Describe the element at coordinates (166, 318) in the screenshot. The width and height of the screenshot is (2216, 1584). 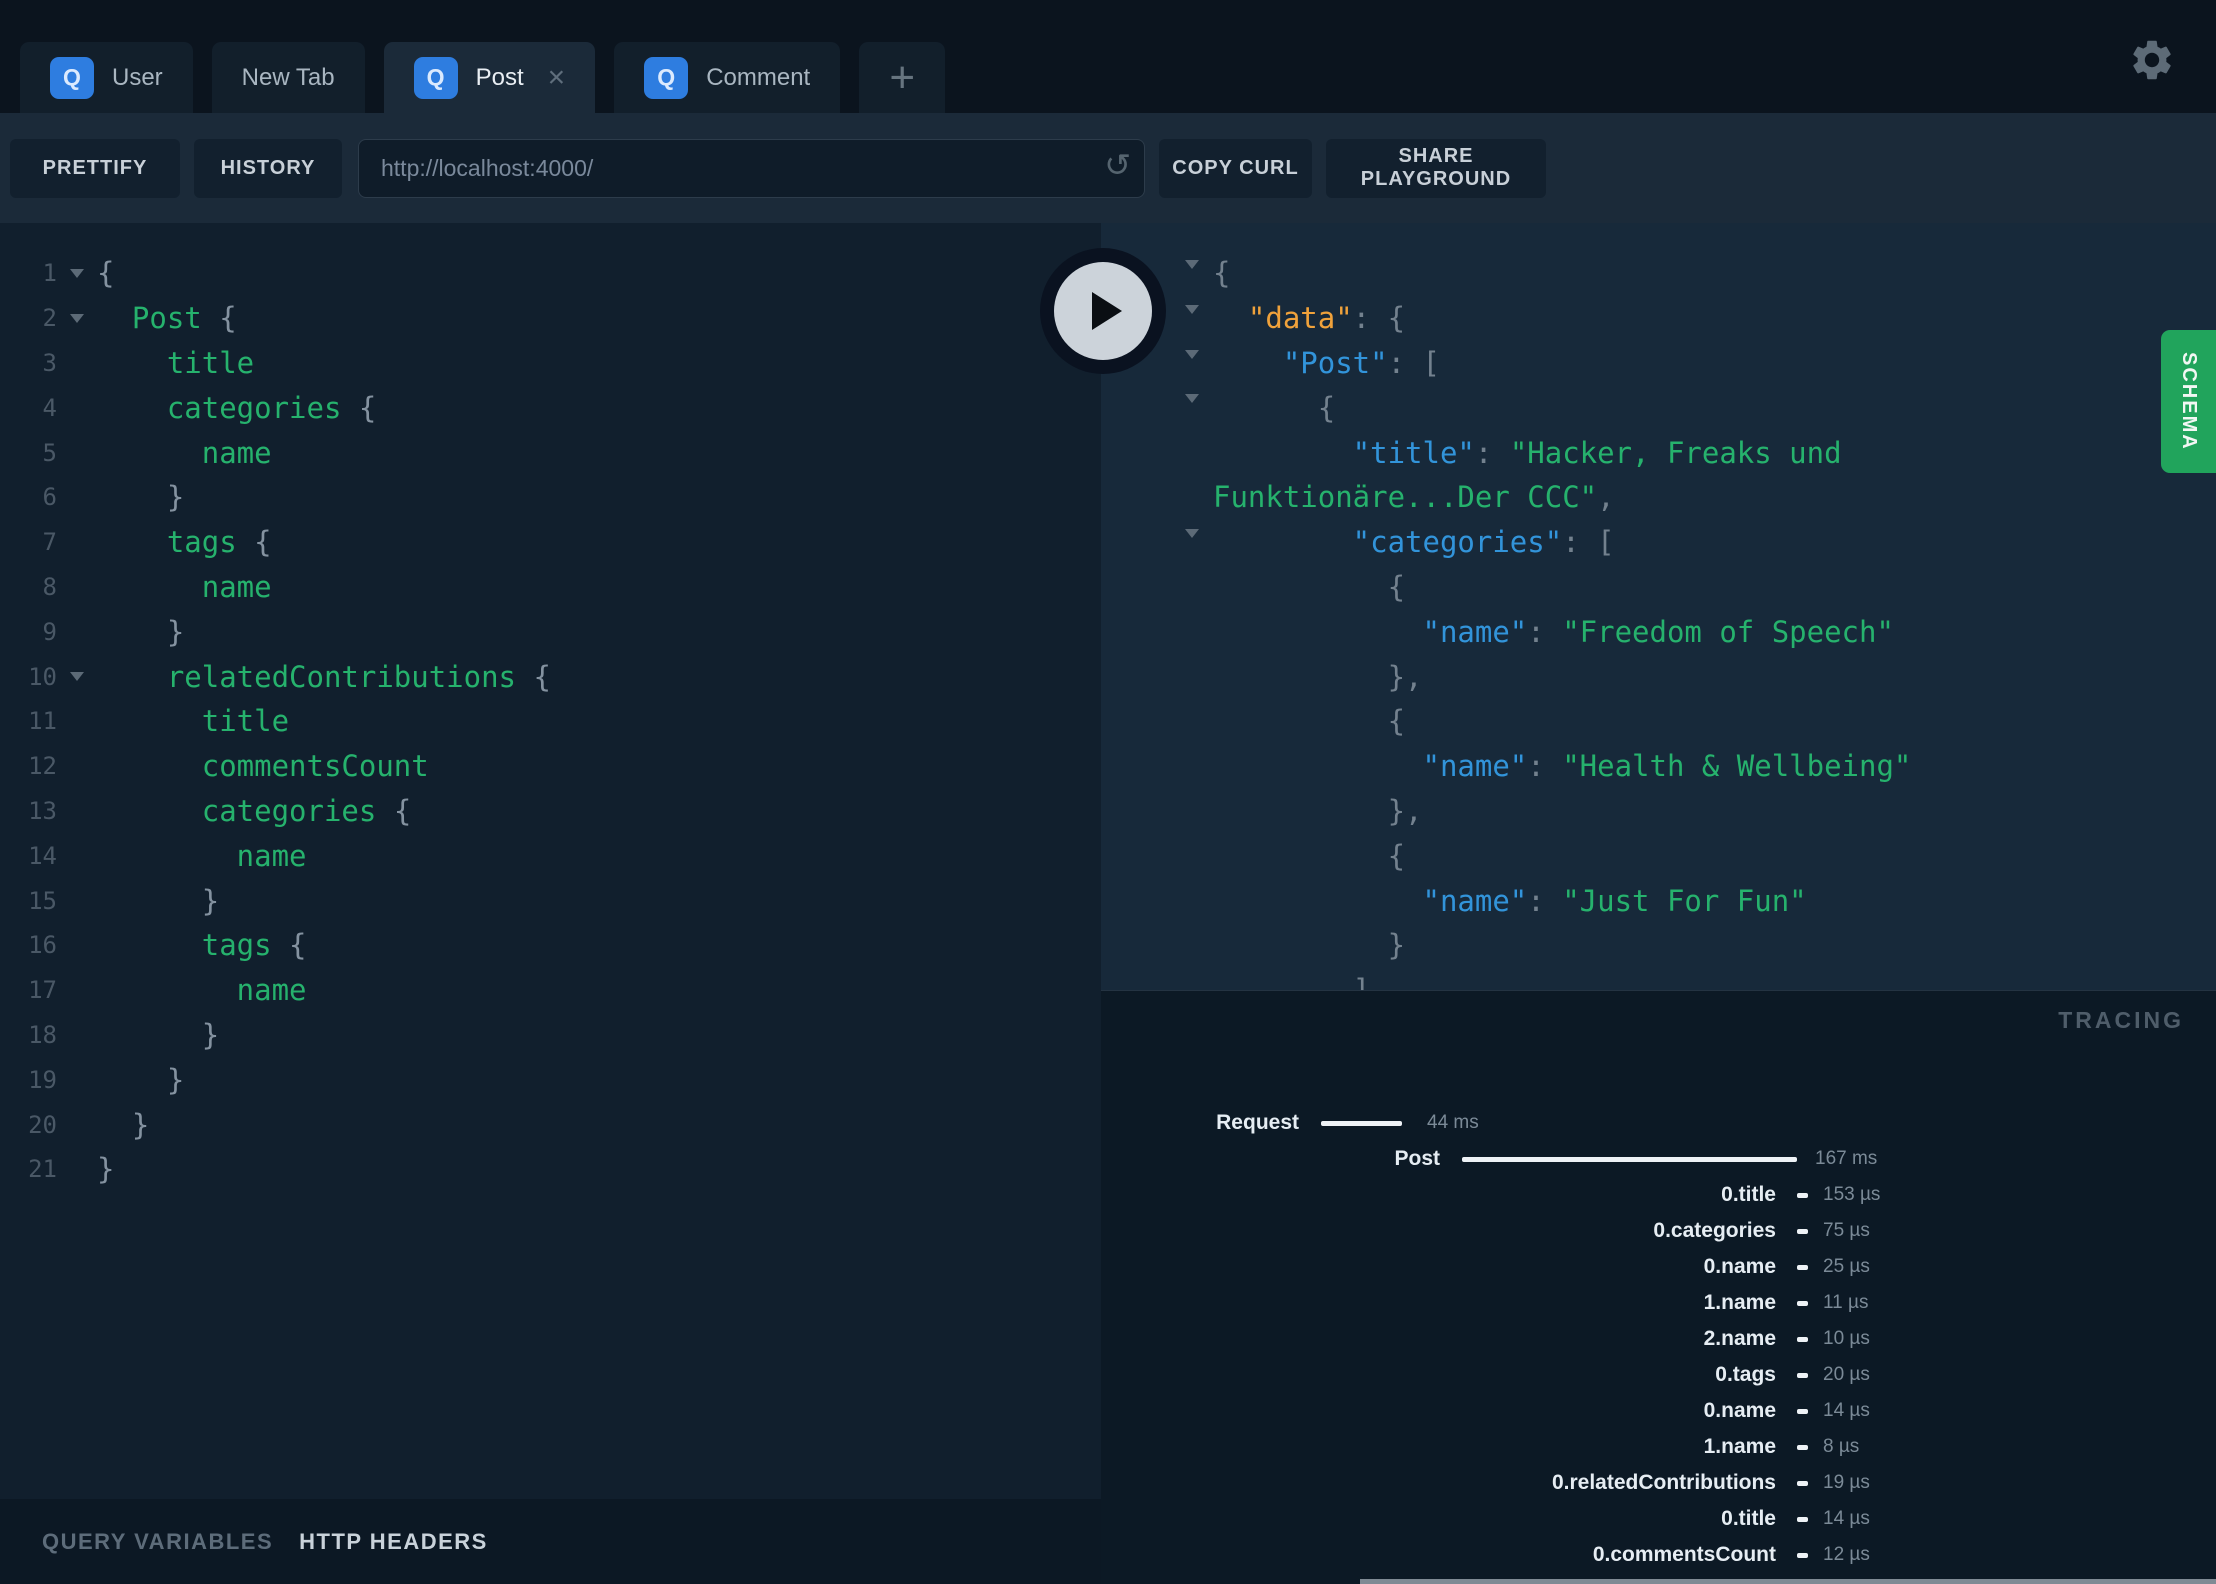
I see `code-token: Post` at that location.